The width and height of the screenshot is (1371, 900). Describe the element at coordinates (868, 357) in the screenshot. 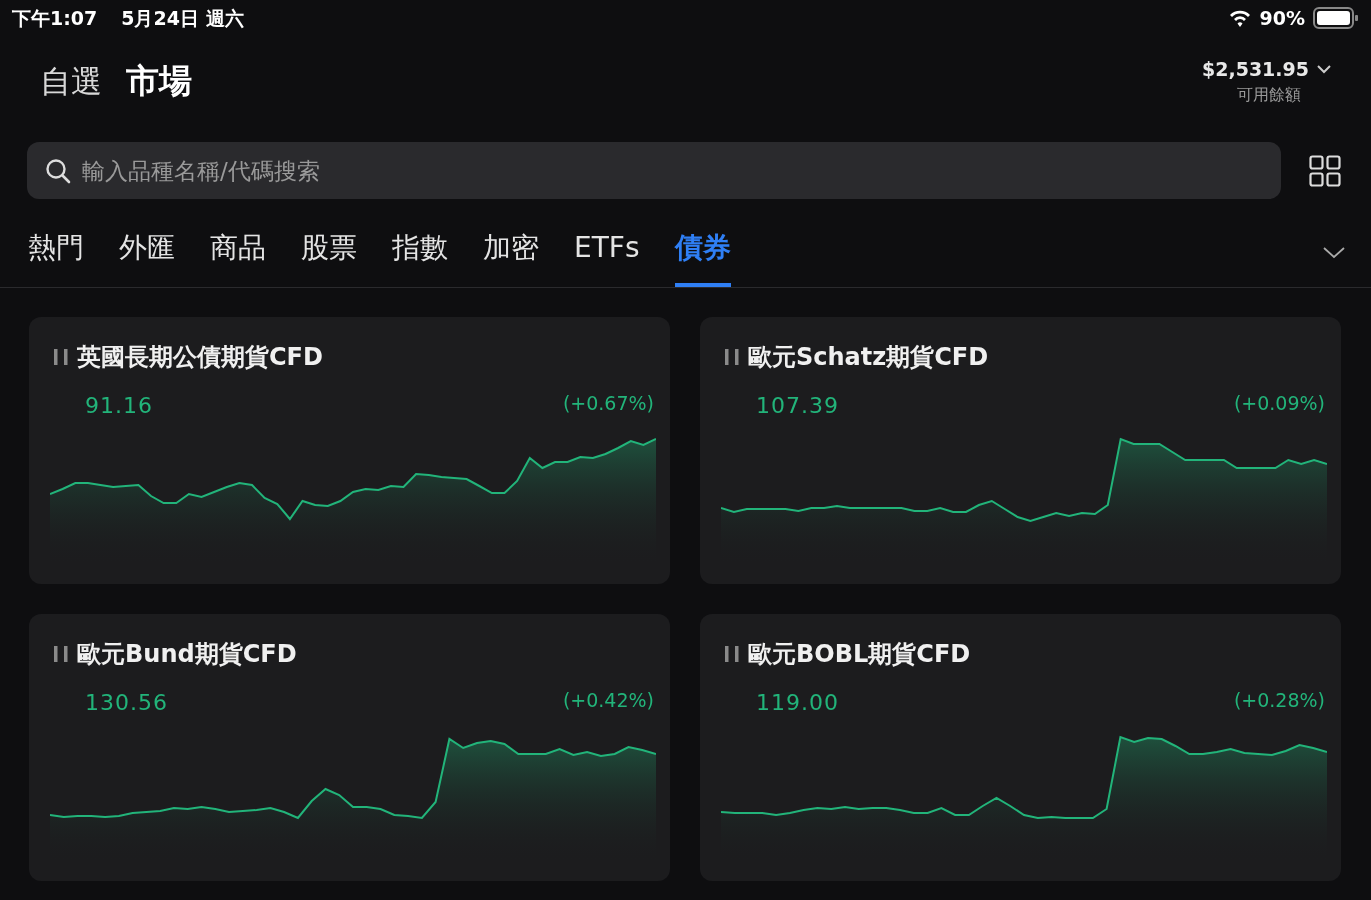

I see `instrument-name: 歐元Schatz期貨CFD` at that location.